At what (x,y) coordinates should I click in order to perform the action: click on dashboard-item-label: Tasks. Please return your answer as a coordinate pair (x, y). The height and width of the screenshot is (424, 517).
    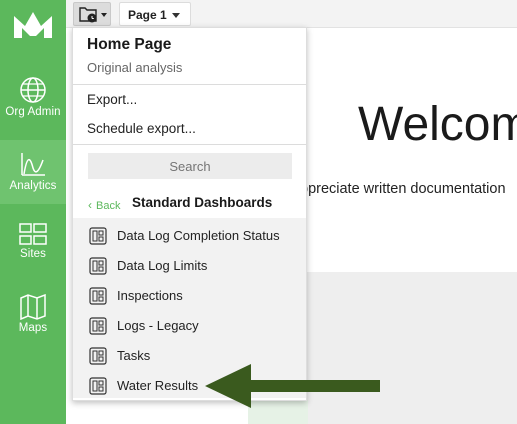
    Looking at the image, I should click on (134, 355).